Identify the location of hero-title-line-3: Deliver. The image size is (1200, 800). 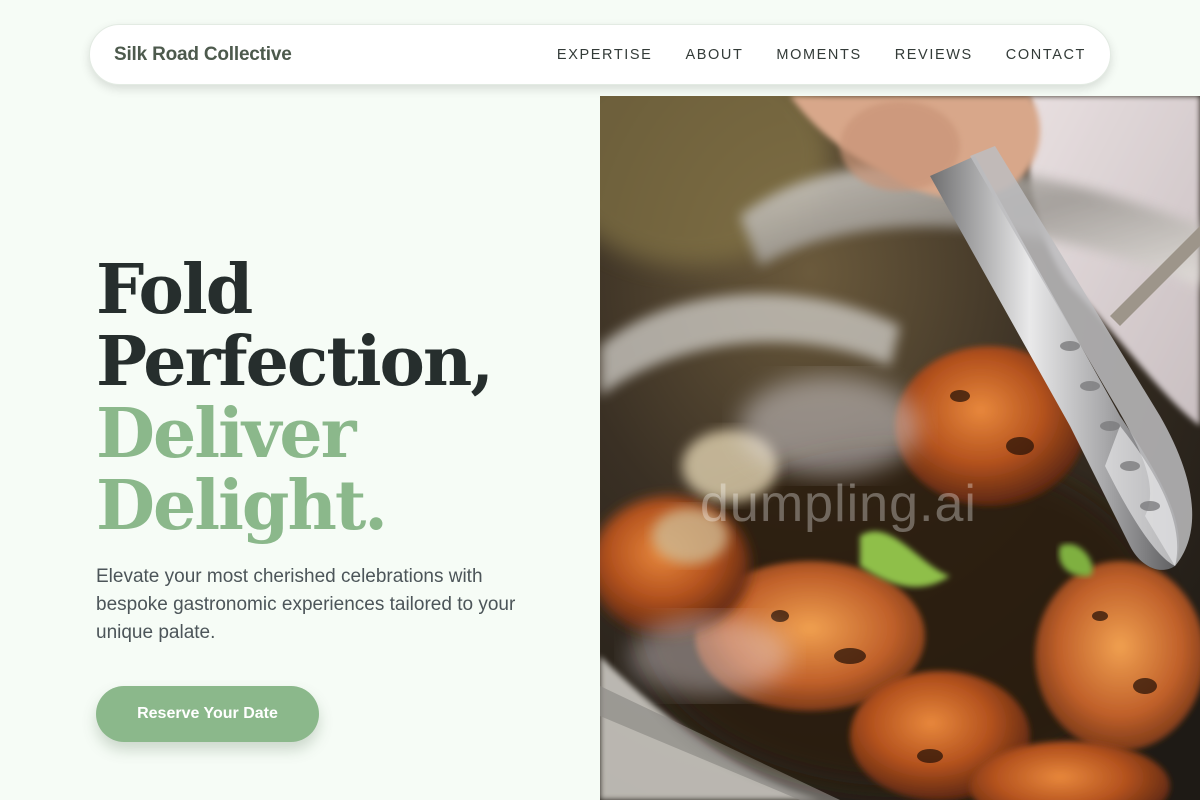
(226, 434).